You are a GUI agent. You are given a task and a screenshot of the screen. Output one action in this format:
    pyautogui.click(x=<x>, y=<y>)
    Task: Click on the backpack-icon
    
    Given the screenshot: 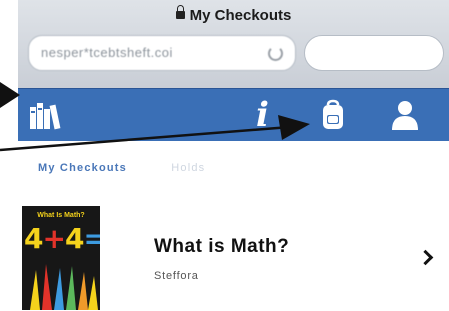 What is the action you would take?
    pyautogui.click(x=333, y=115)
    